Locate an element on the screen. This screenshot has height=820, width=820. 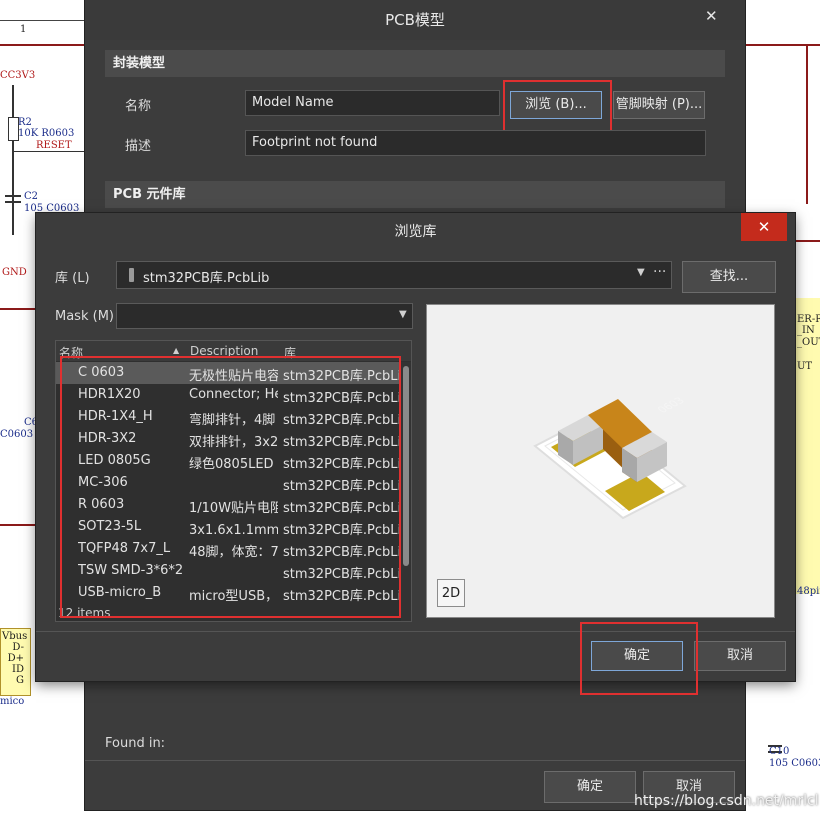
scrollbar-thumb is located at coordinates (406, 466).